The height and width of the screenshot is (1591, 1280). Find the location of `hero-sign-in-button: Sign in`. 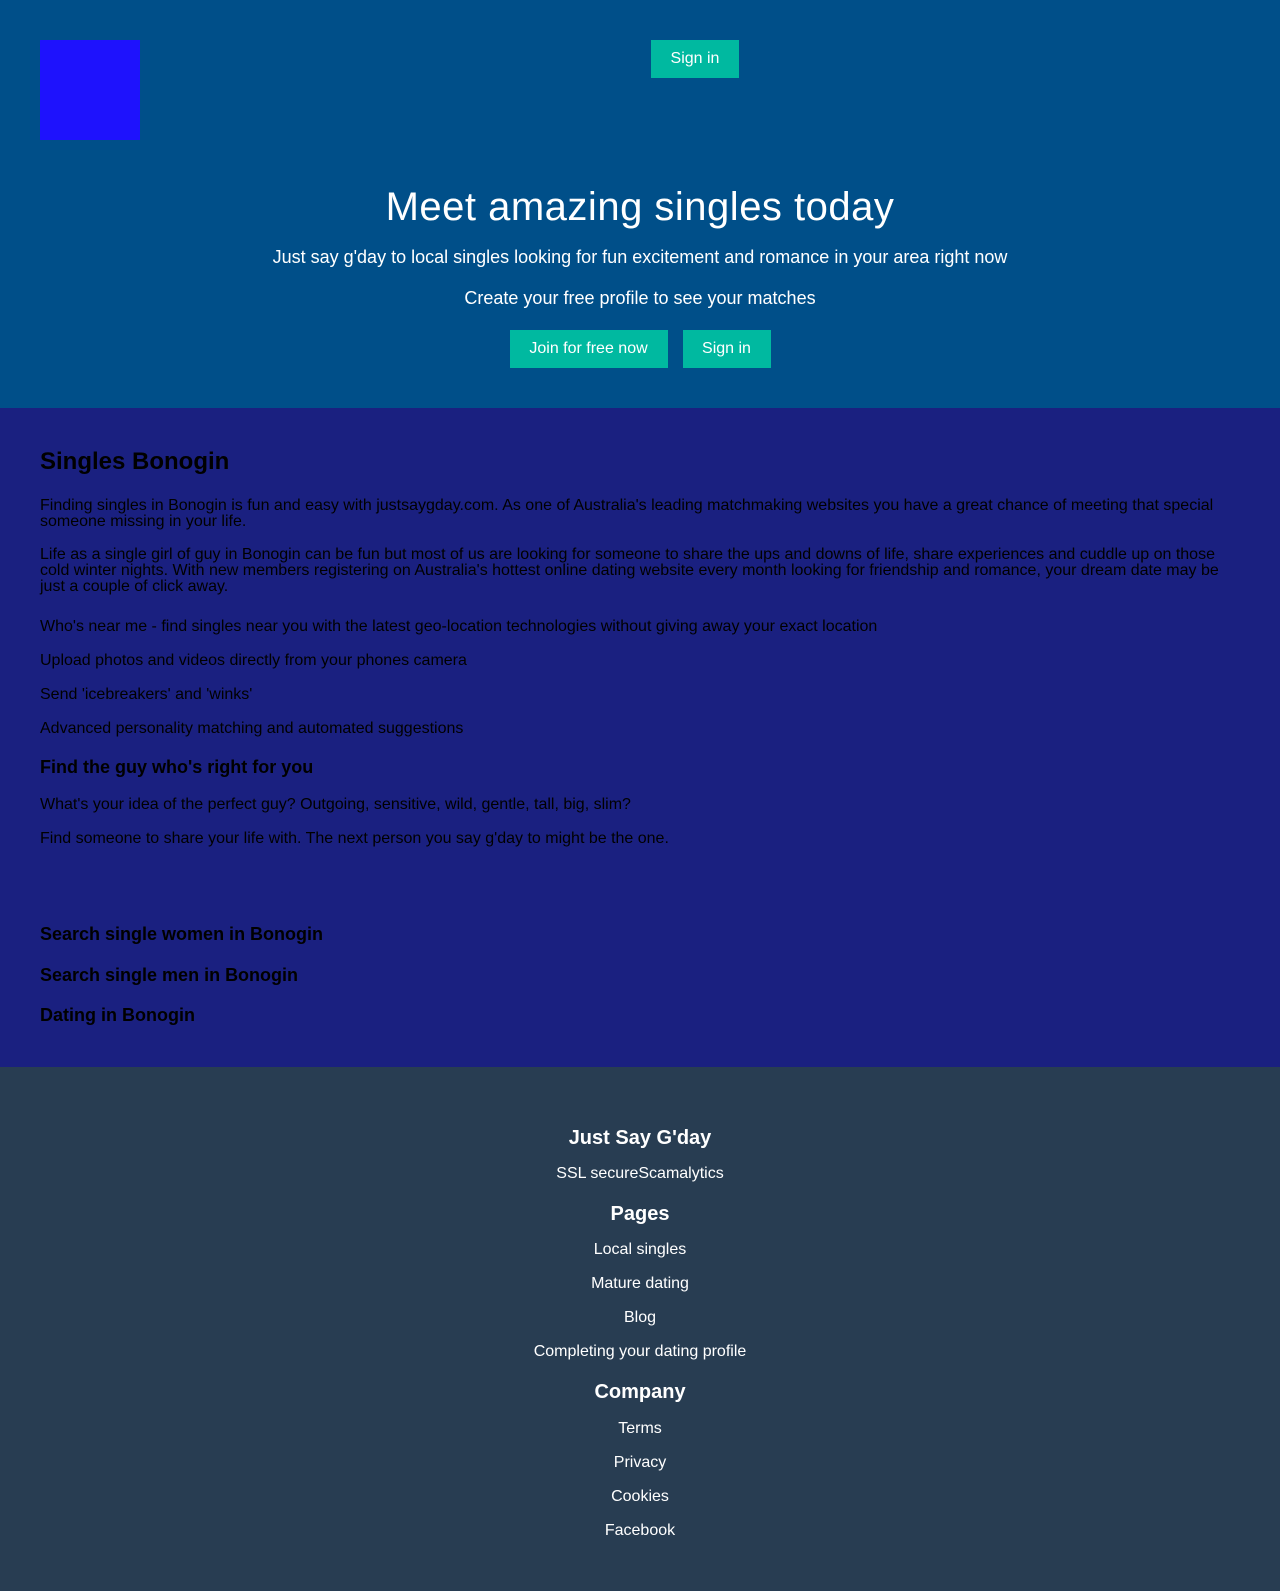

hero-sign-in-button: Sign in is located at coordinates (726, 349).